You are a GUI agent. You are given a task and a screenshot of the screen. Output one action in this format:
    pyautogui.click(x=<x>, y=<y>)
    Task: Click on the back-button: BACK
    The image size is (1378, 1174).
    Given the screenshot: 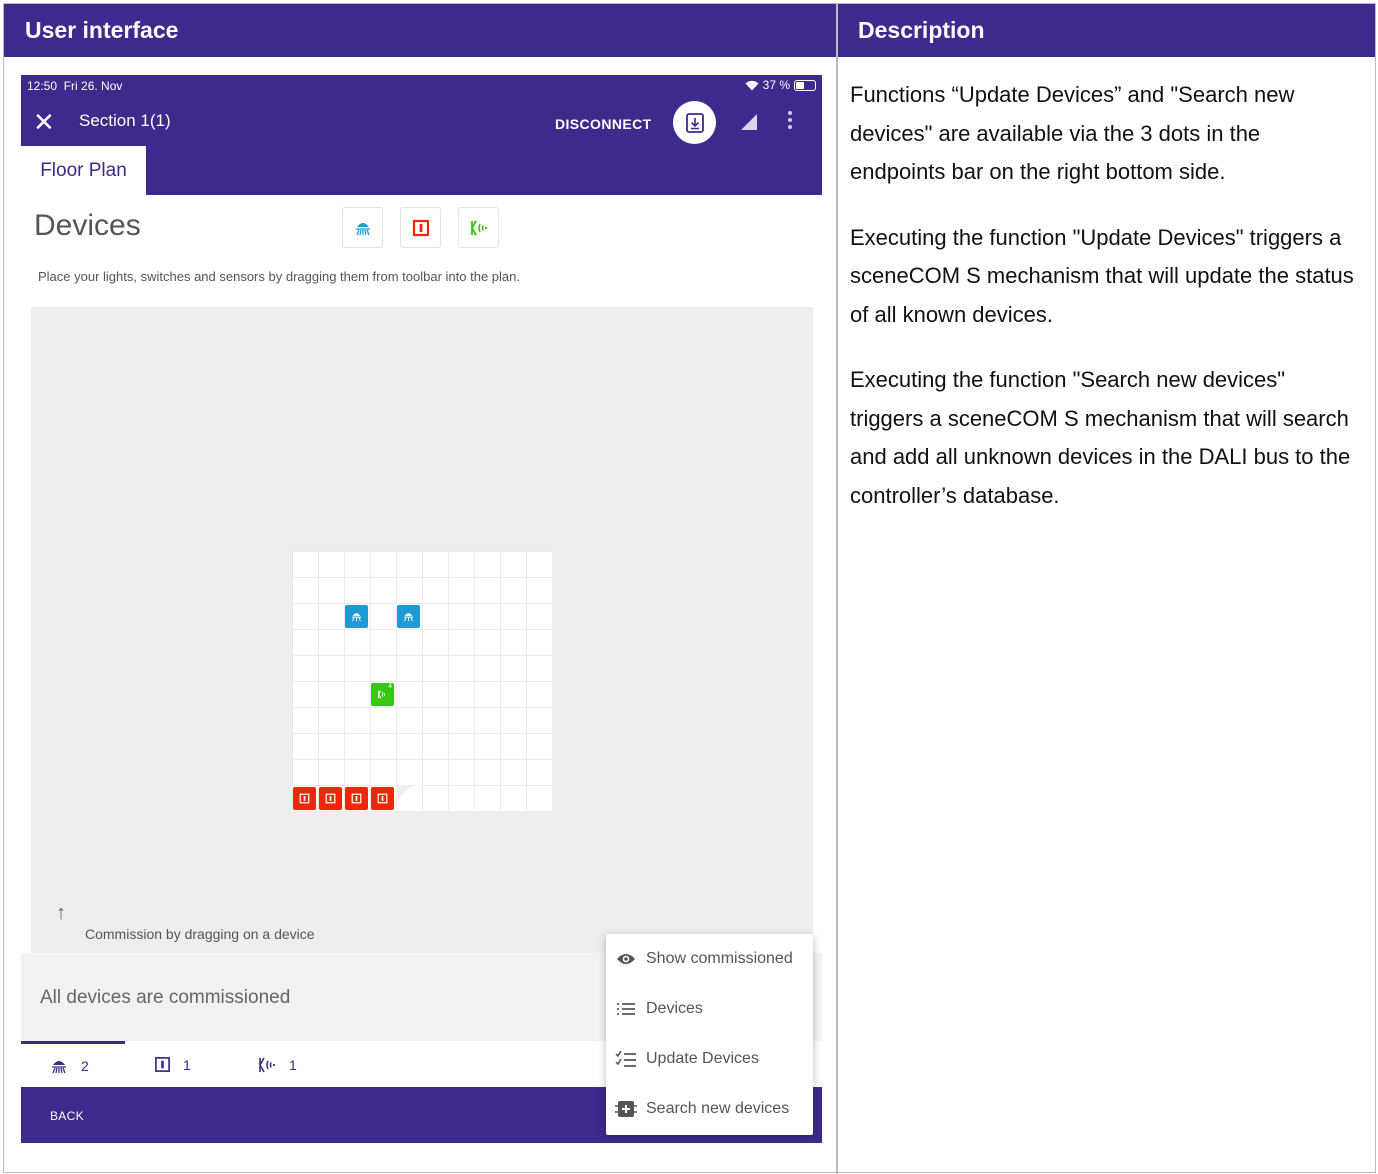 What is the action you would take?
    pyautogui.click(x=67, y=1116)
    